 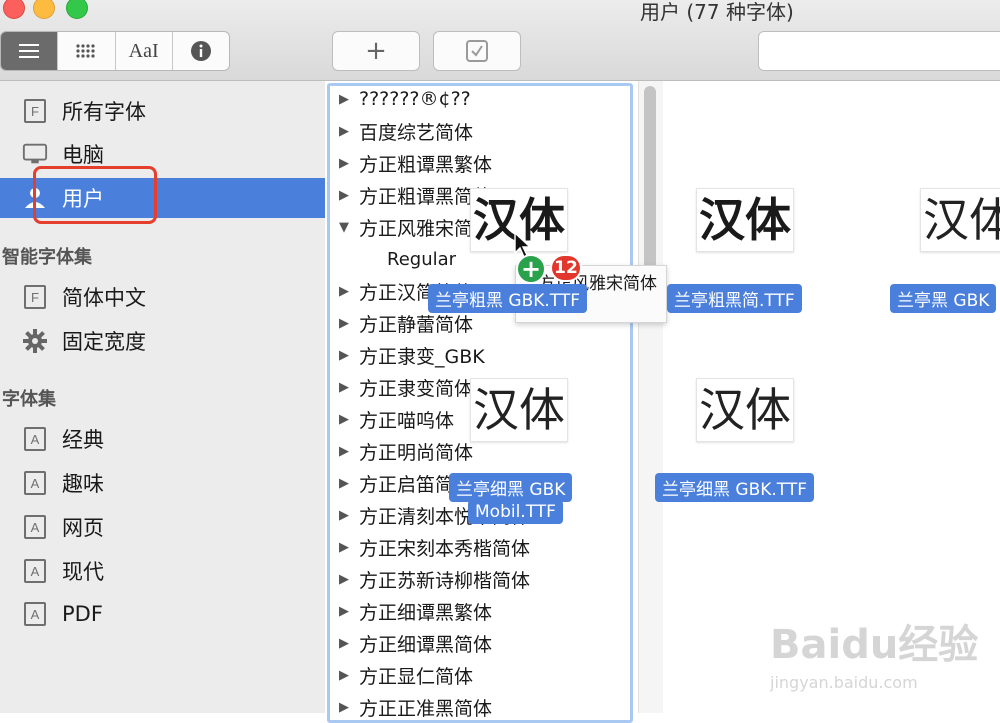 What do you see at coordinates (426, 644) in the screenshot?
I see `font-family-label: 方正细谭黑简体` at bounding box center [426, 644].